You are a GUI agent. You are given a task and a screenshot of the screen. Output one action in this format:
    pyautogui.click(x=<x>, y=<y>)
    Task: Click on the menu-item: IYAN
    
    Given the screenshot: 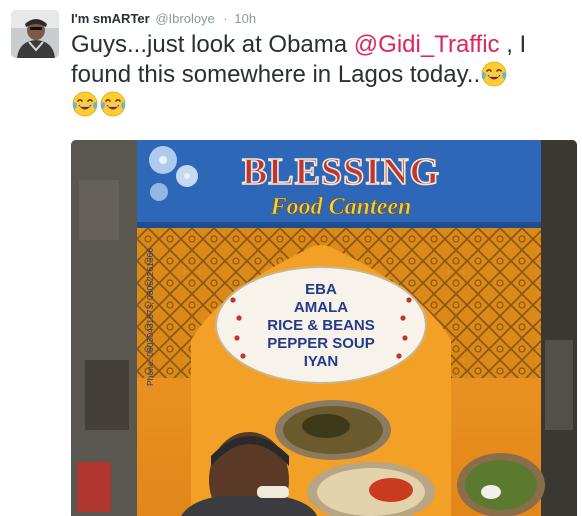 What is the action you would take?
    pyautogui.click(x=321, y=361)
    